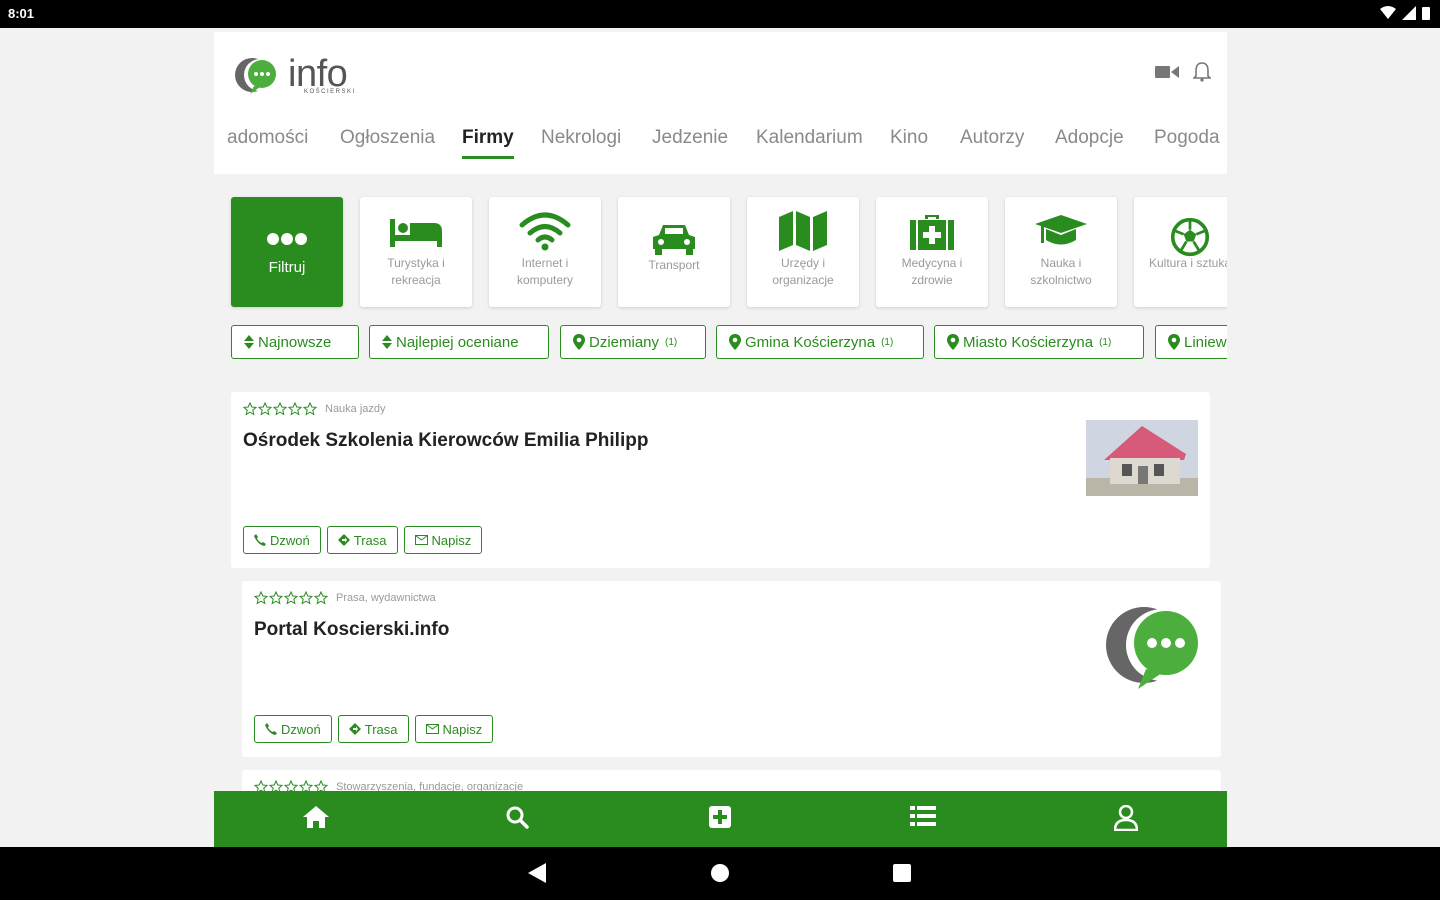  What do you see at coordinates (330, 92) in the screenshot?
I see `logo-subtitle: KOŚCIERSKI` at bounding box center [330, 92].